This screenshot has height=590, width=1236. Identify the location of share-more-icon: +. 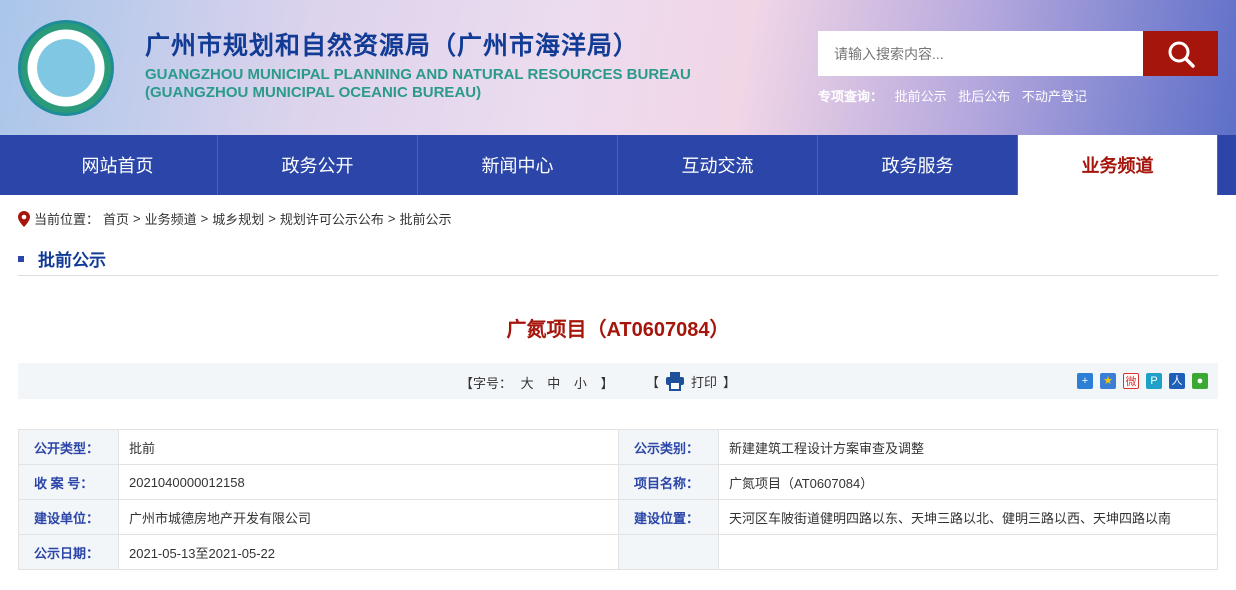
(1085, 381).